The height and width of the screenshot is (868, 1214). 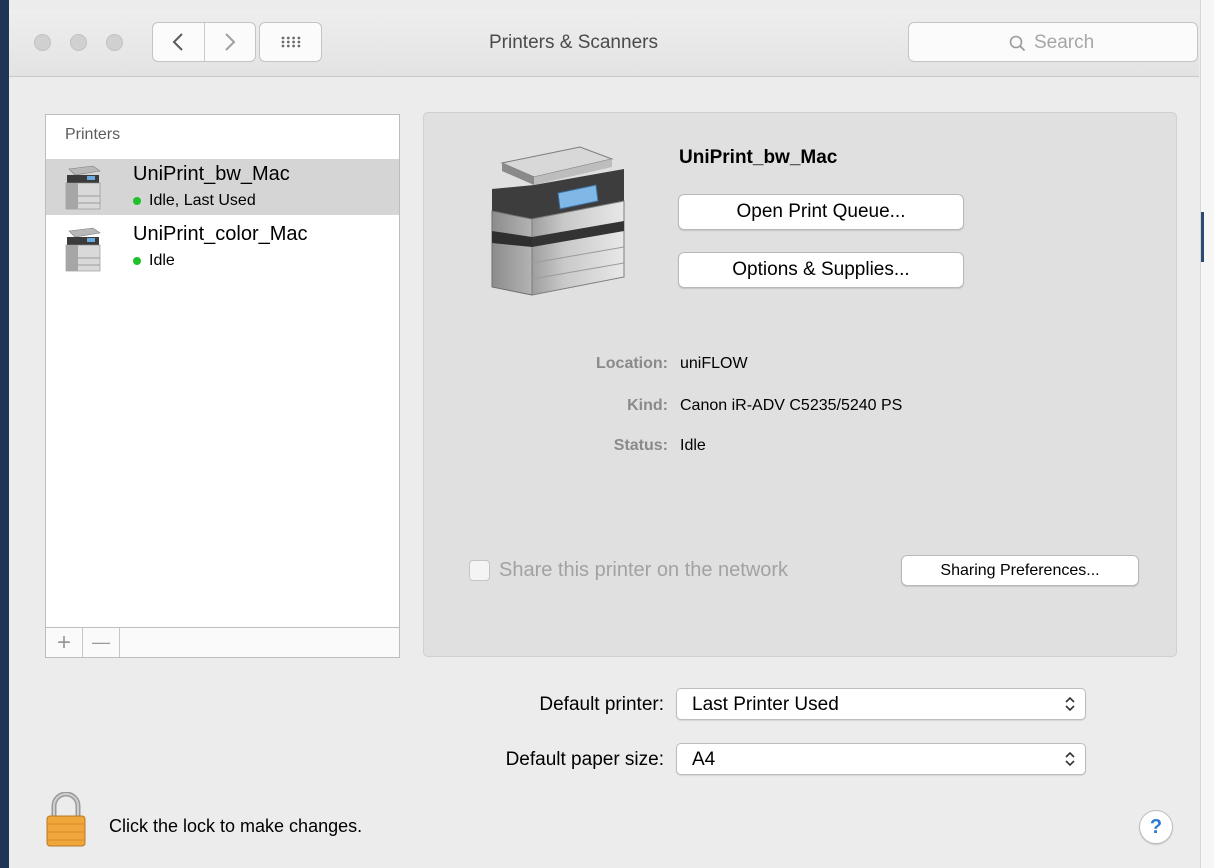 What do you see at coordinates (236, 826) in the screenshot?
I see `lock-message: Click the lock to make changes.` at bounding box center [236, 826].